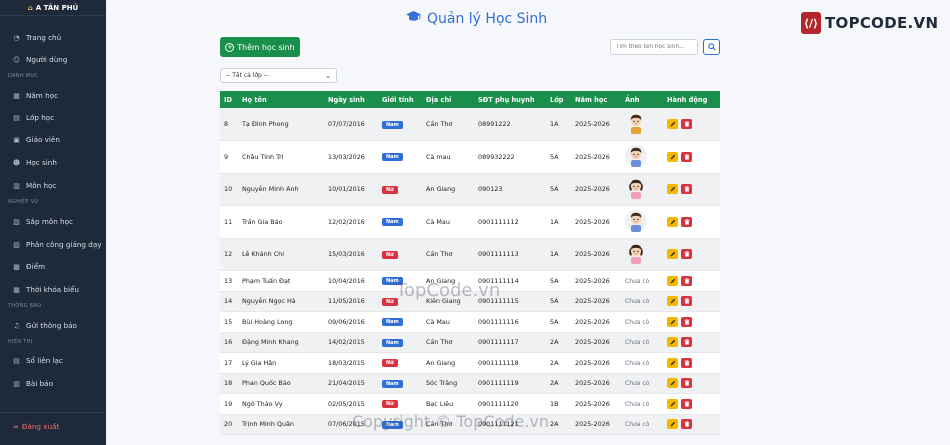 Image resolution: width=950 pixels, height=445 pixels. I want to click on phone-cell: 0901111116, so click(510, 322).